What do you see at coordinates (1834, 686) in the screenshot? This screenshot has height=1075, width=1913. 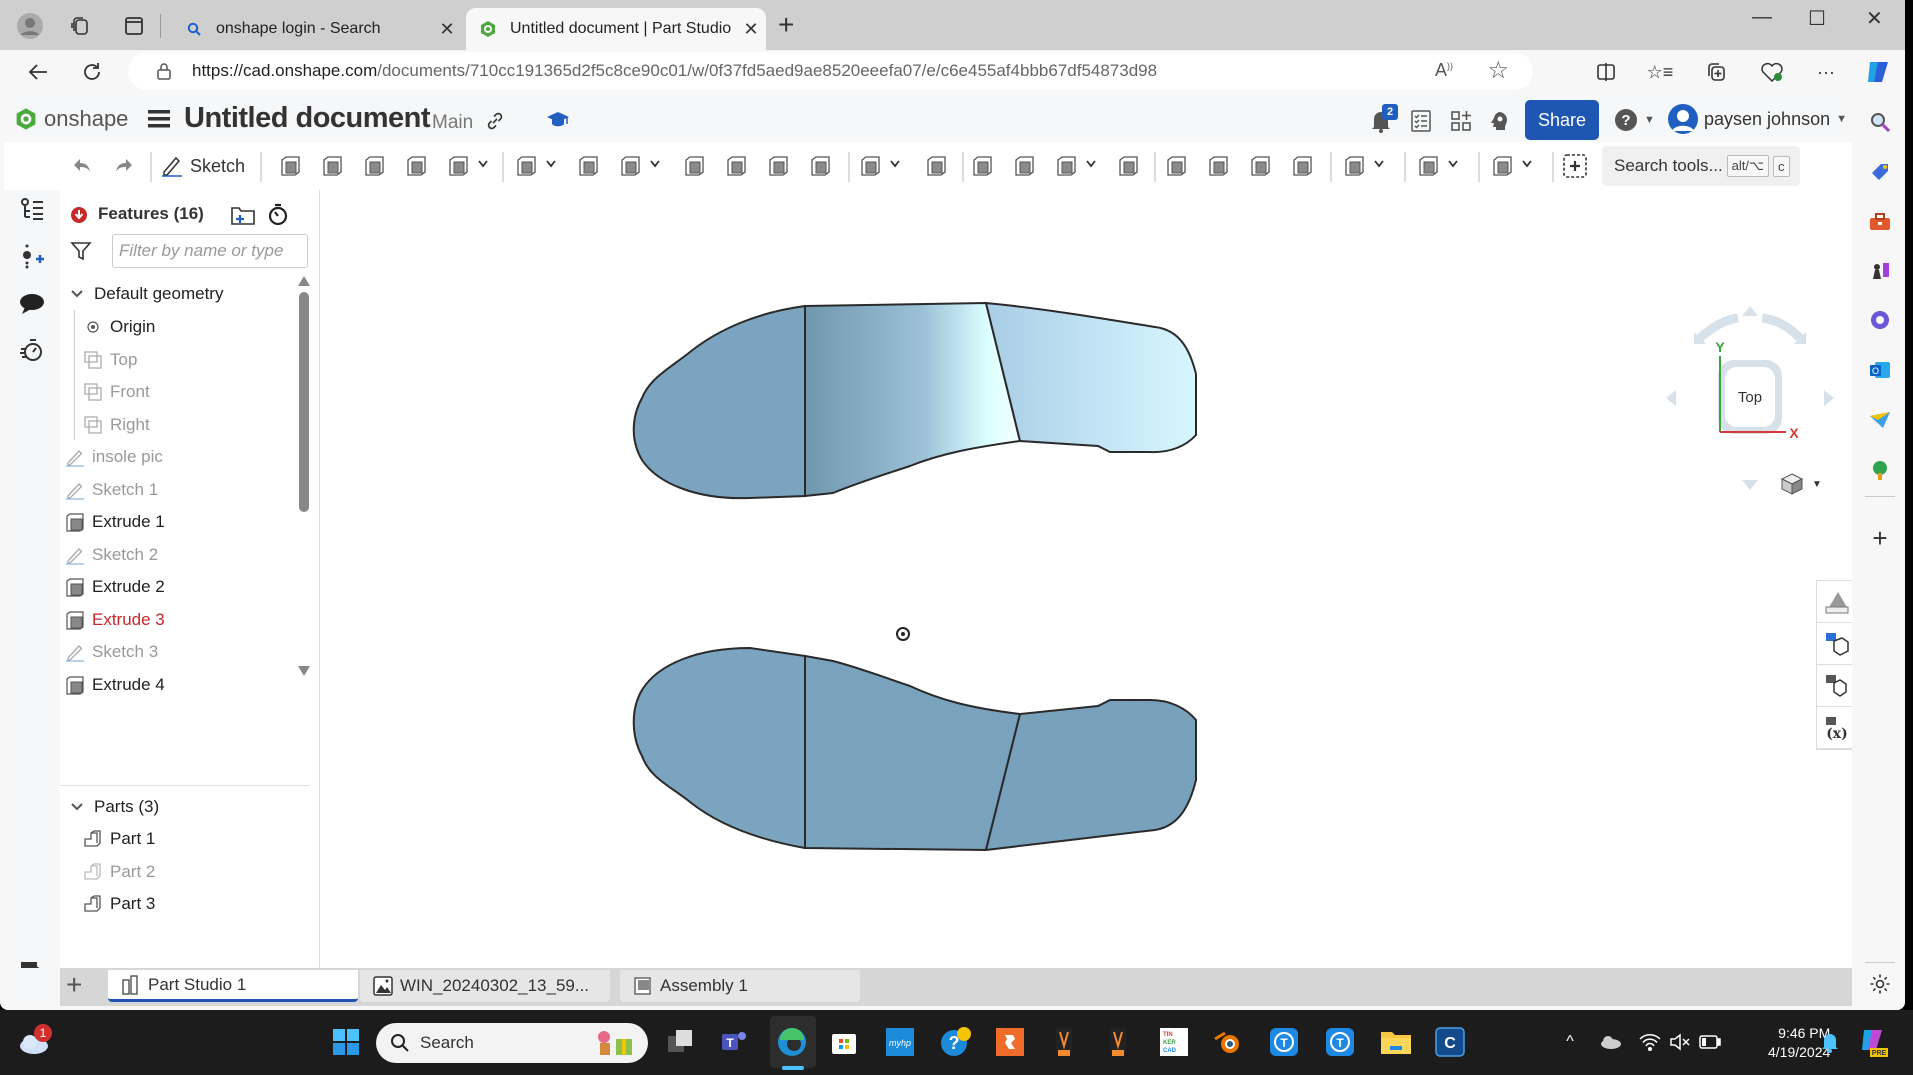 I see `configurations-icon` at bounding box center [1834, 686].